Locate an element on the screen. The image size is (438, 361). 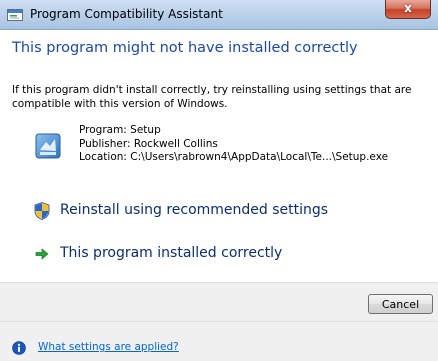
setup-program-icon is located at coordinates (48, 146).